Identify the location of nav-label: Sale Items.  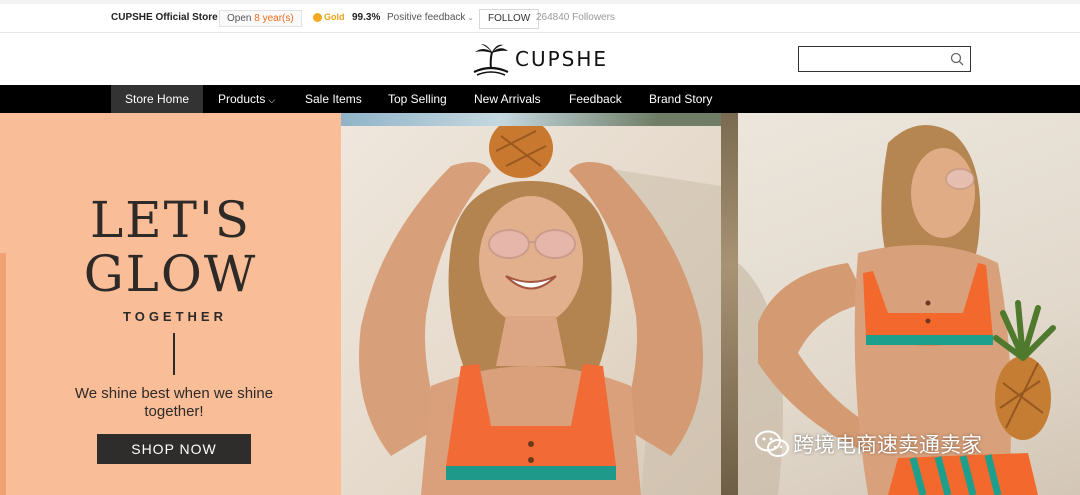
(333, 99).